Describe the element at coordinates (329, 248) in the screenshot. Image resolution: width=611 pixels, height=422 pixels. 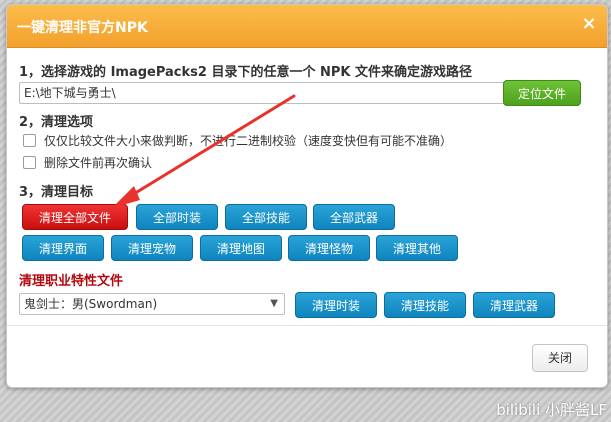
I see `clean-monsters-button: 清理怪物` at that location.